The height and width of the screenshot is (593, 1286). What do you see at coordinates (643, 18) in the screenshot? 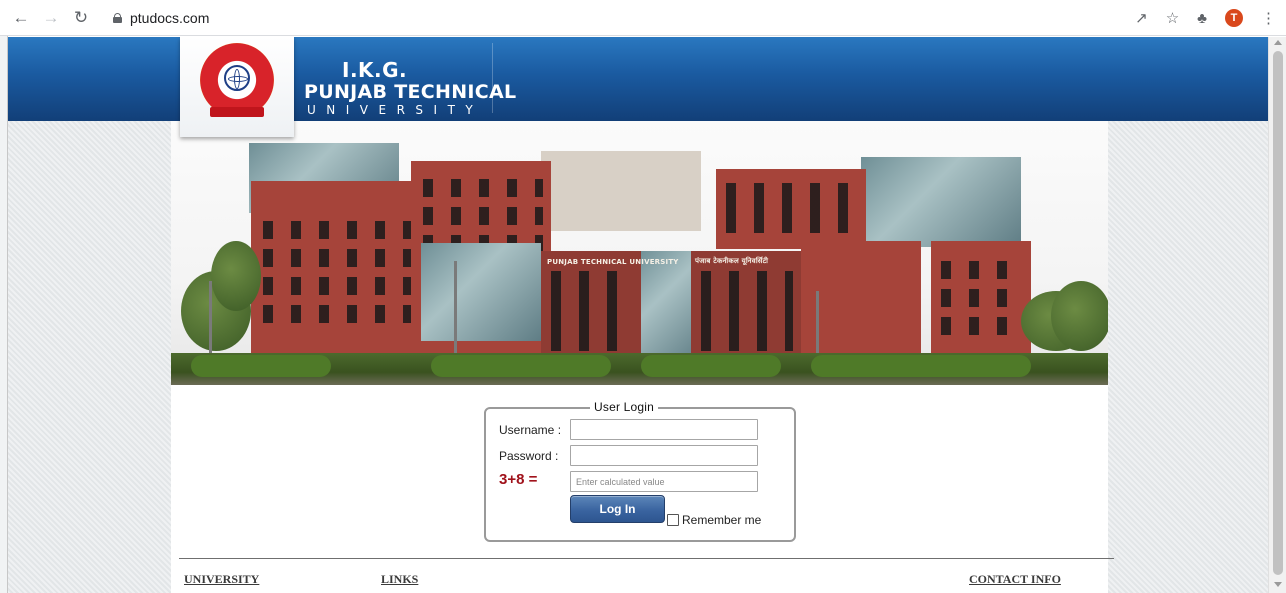
I see `browser-toolbar: ← → ↻ ptudocs.com ↗ ☆ ♣ T ⋮` at bounding box center [643, 18].